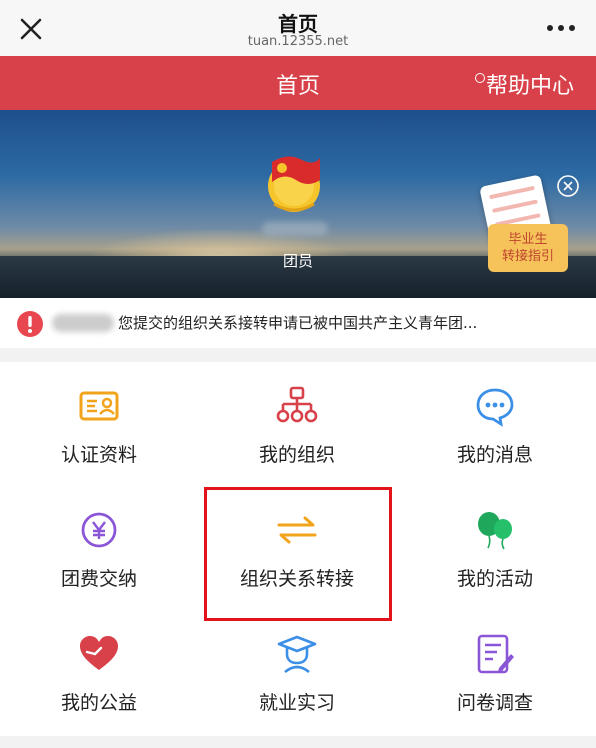  I want to click on menu-item-certification: 认证资料, so click(99, 423).